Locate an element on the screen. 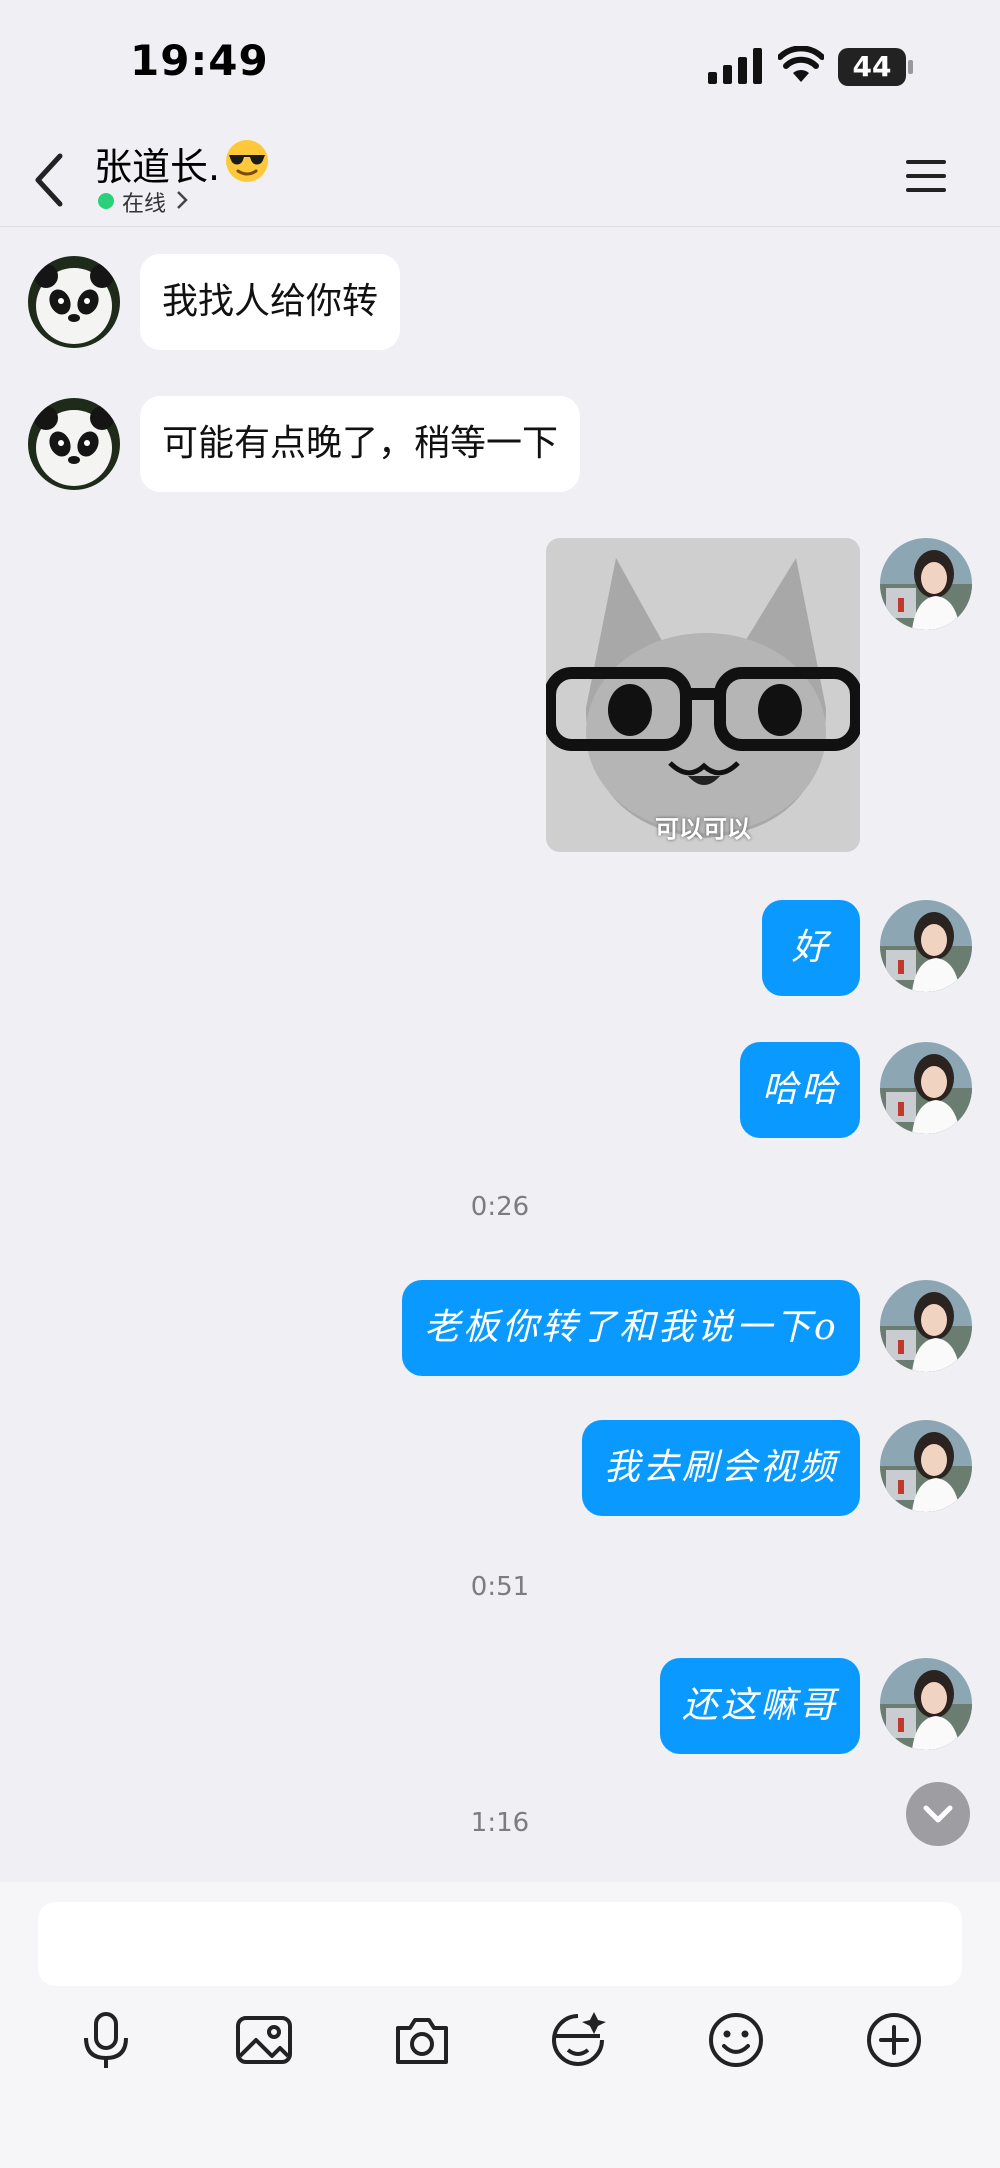 The width and height of the screenshot is (1000, 2168). sticker-message: 可以可以 is located at coordinates (703, 695).